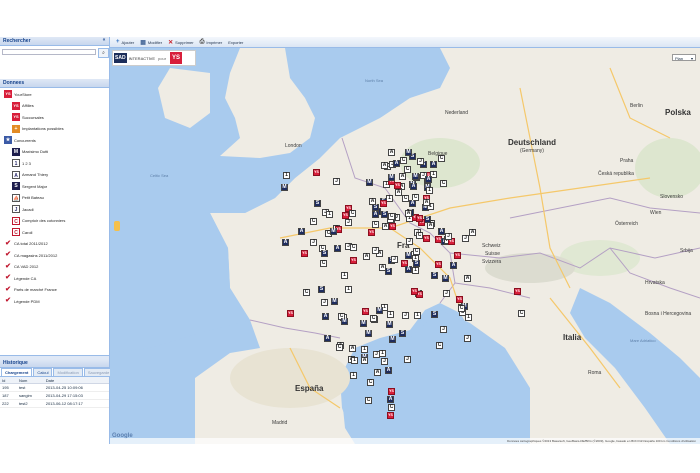 The height and width of the screenshot is (473, 700). I want to click on tree-item: A Armand Thiery, so click(30, 175).